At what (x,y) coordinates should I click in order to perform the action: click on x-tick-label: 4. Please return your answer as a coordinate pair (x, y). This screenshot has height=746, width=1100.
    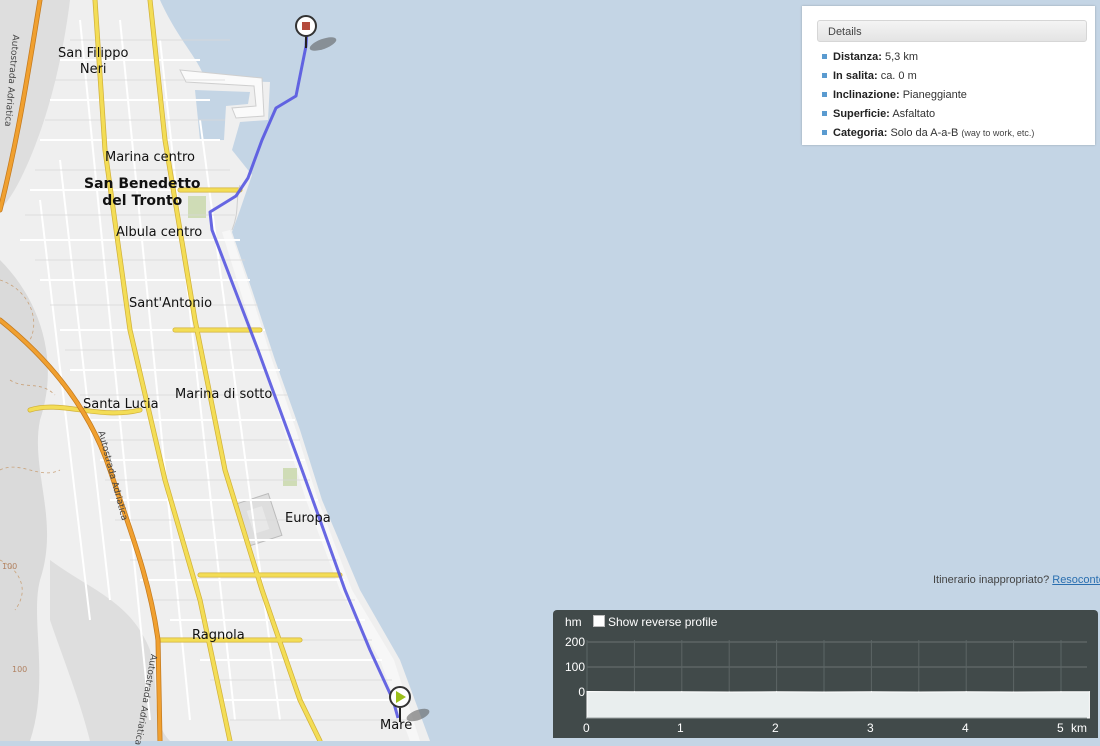
    Looking at the image, I should click on (965, 728).